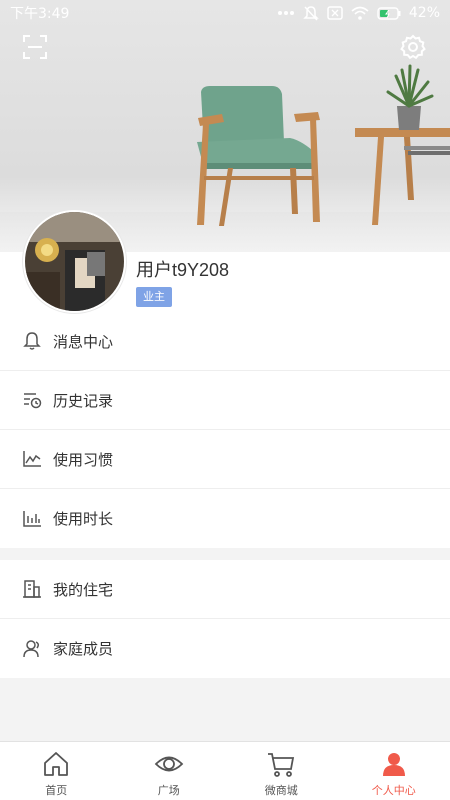 Image resolution: width=450 pixels, height=800 pixels. Describe the element at coordinates (168, 790) in the screenshot. I see `nav-label: 广场` at that location.